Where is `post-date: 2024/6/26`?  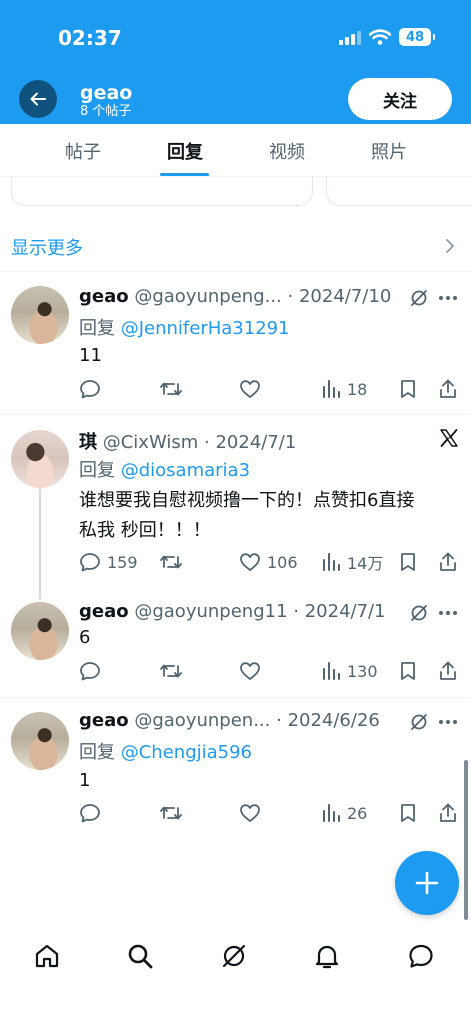
post-date: 2024/6/26 is located at coordinates (333, 720).